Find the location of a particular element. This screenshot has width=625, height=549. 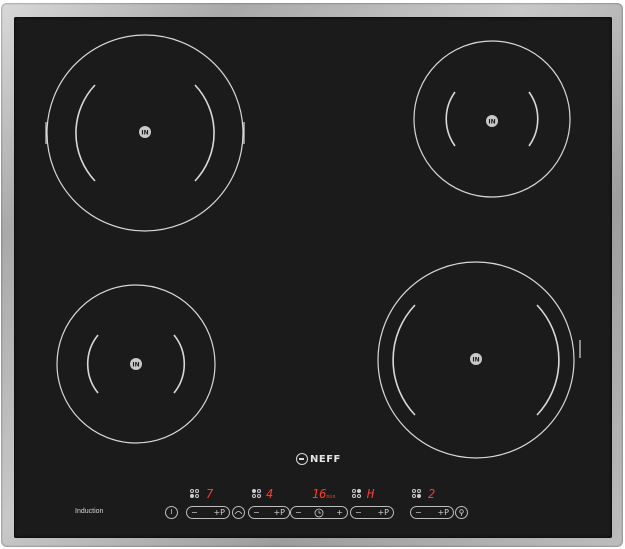

zone2-level-display: 4 is located at coordinates (270, 494).